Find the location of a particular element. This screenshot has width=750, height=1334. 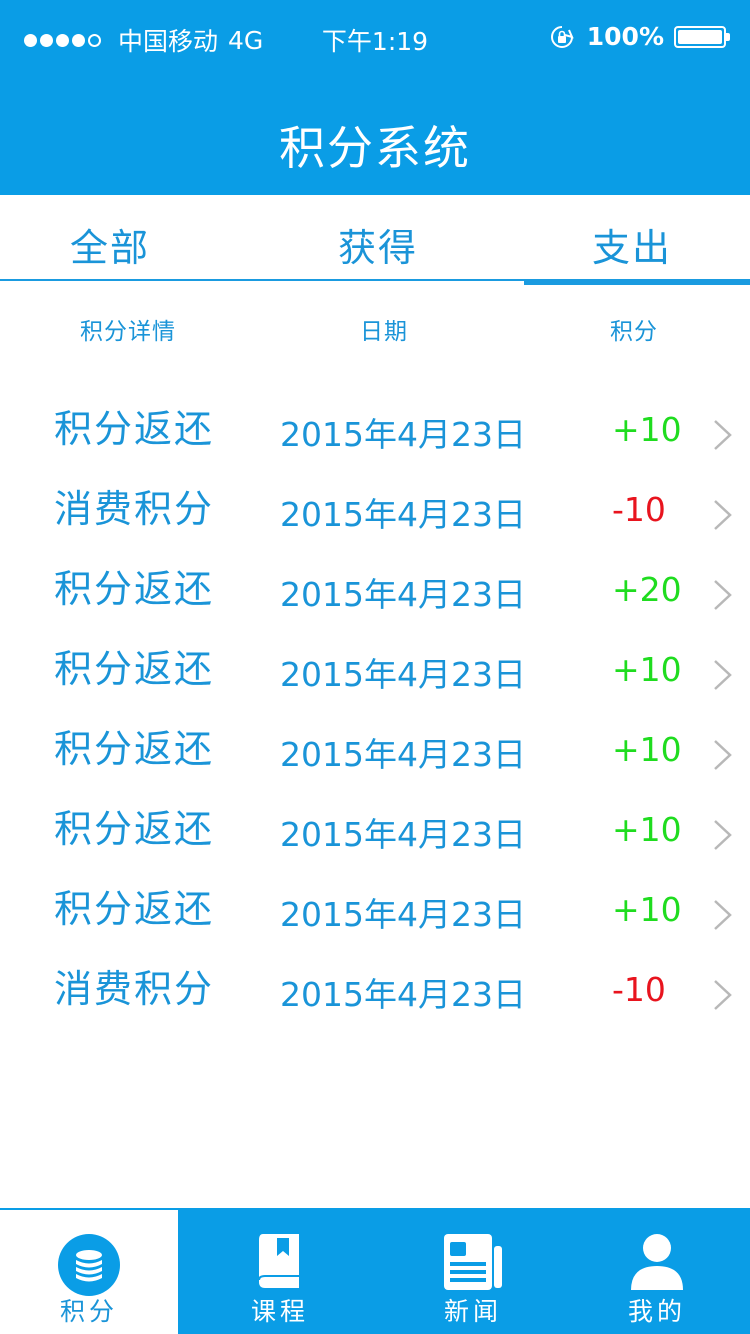

list-item: 积分返还 2015年4月23日 +20 is located at coordinates (375, 588).